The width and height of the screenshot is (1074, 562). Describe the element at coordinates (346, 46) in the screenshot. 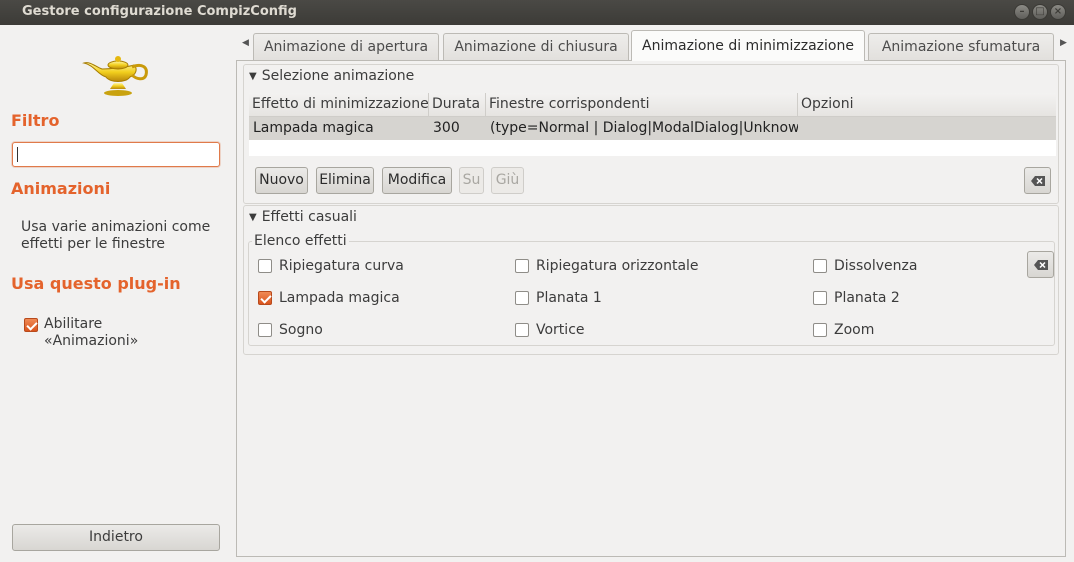

I see `tab-opening: Animazione di apertura` at that location.